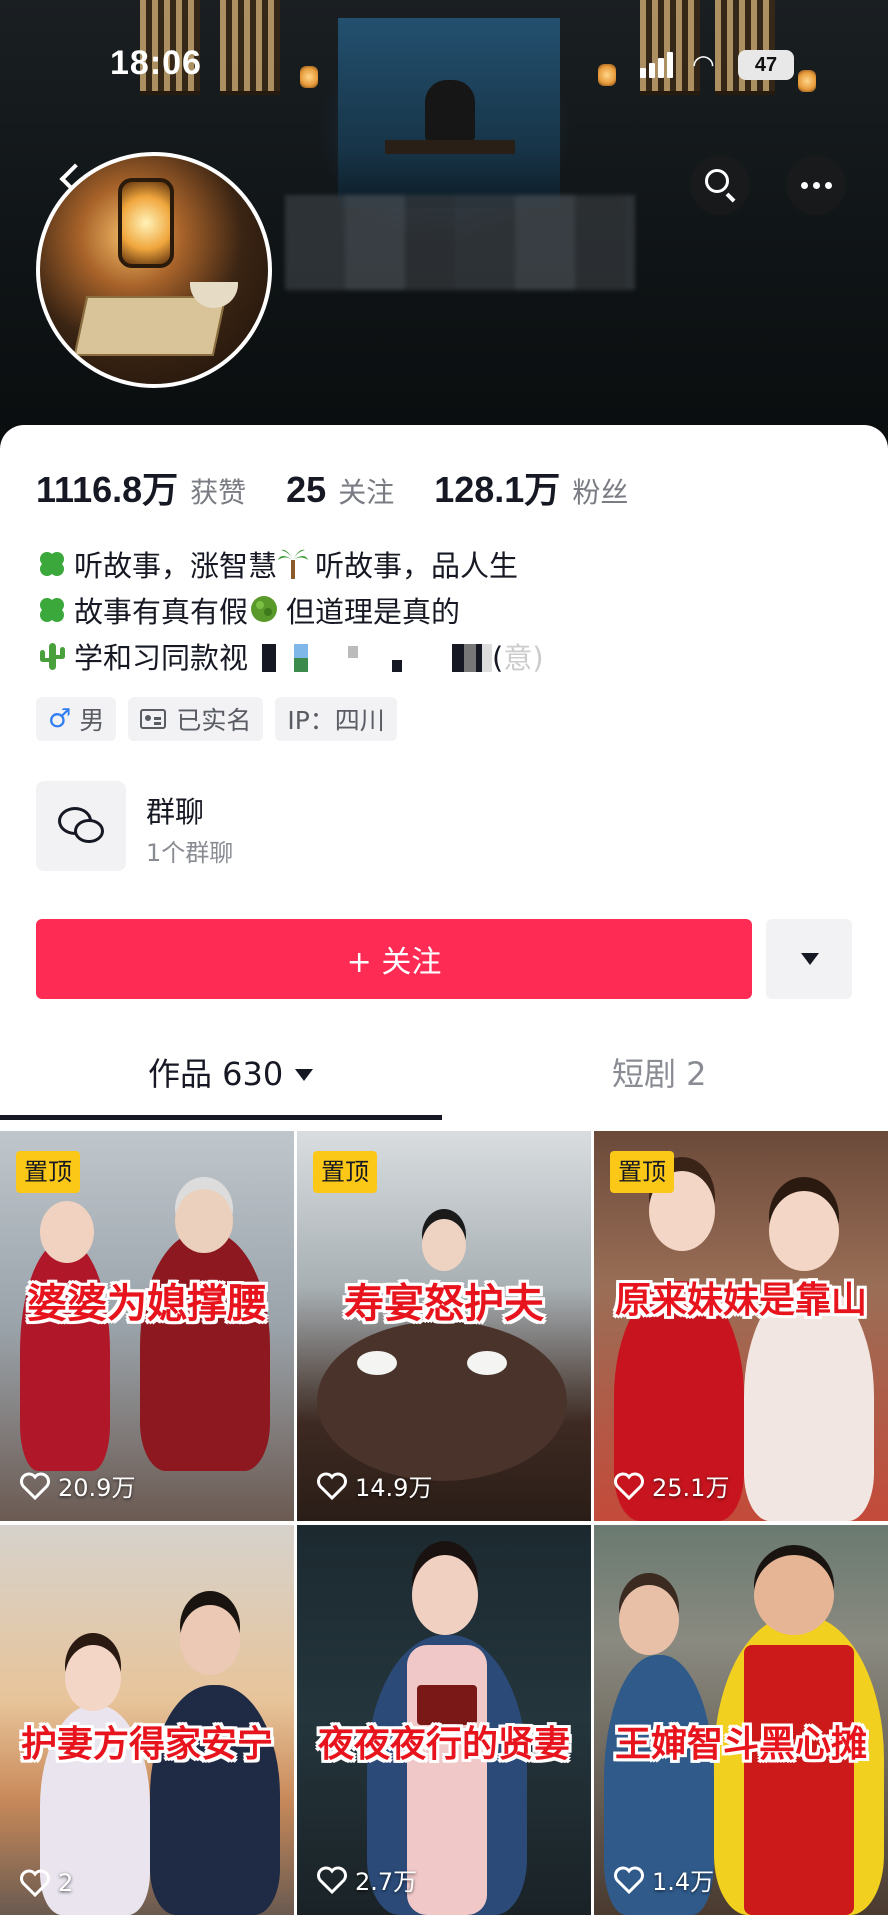 This screenshot has width=888, height=1925. Describe the element at coordinates (444, 65) in the screenshot. I see `status-bar: 18:06 ◠ 47` at that location.